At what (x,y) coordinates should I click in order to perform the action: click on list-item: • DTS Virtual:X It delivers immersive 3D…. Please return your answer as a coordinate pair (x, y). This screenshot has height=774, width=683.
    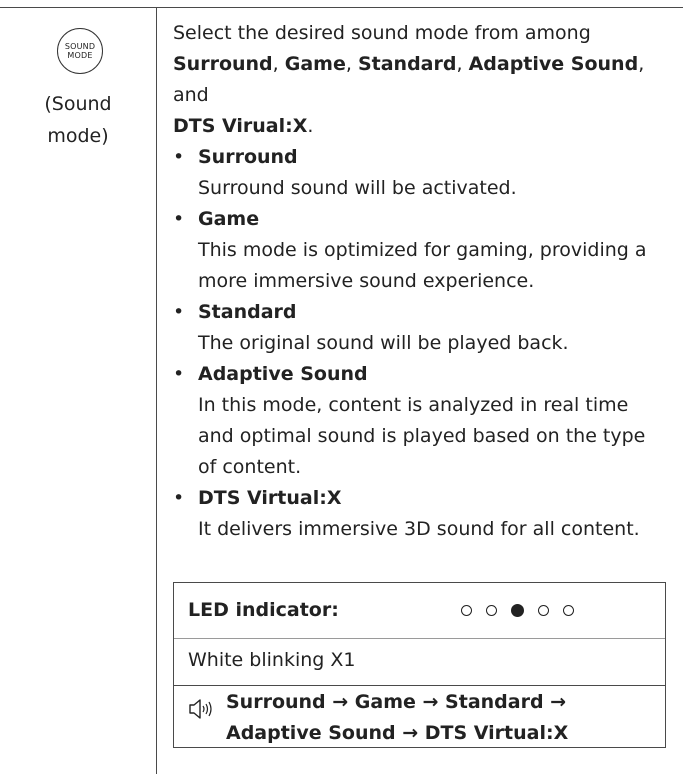
    Looking at the image, I should click on (419, 514).